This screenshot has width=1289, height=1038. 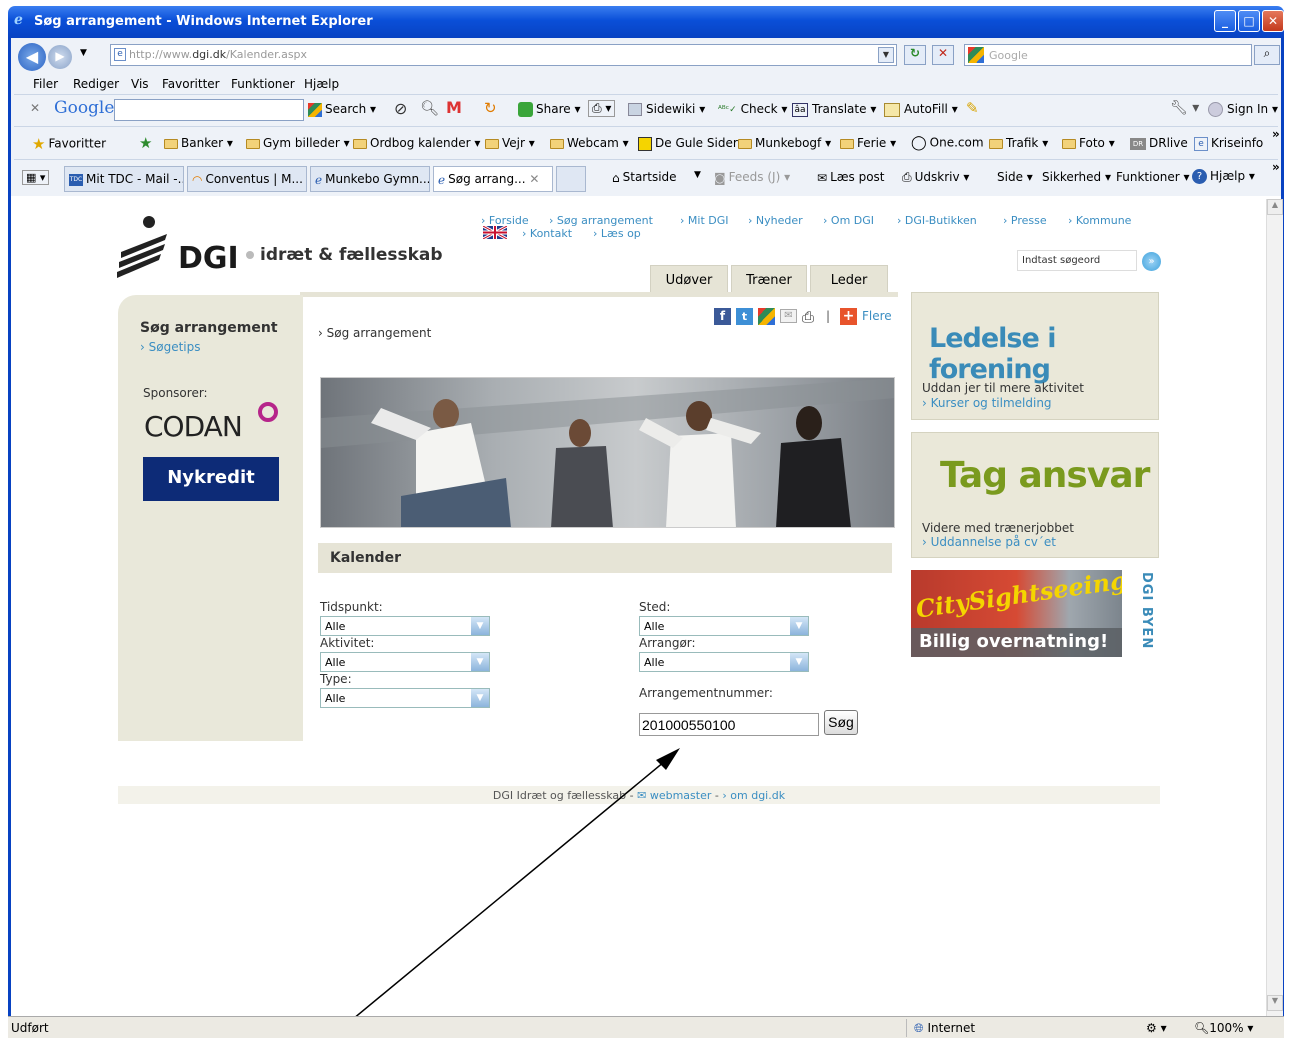 What do you see at coordinates (495, 232) in the screenshot?
I see `uk-flag-icon` at bounding box center [495, 232].